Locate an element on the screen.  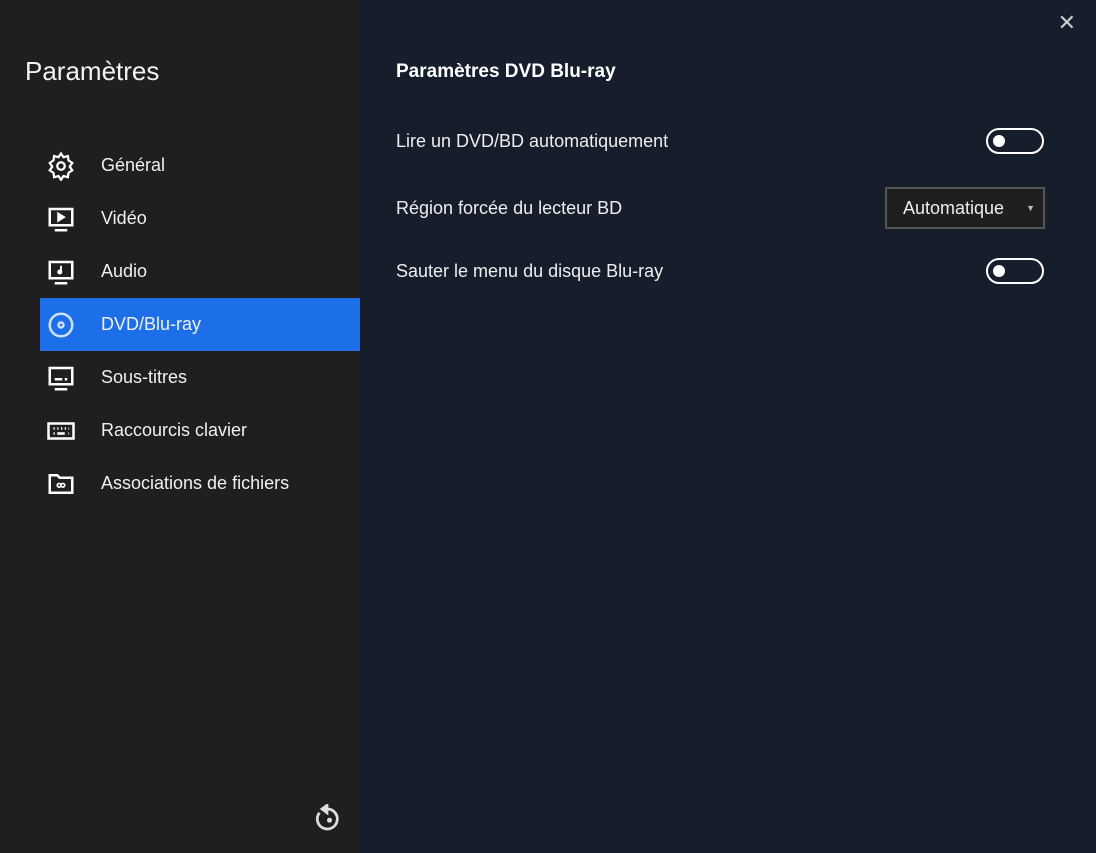
sidebar-item-file-associations: Associations de fichiers is located at coordinates (200, 483).